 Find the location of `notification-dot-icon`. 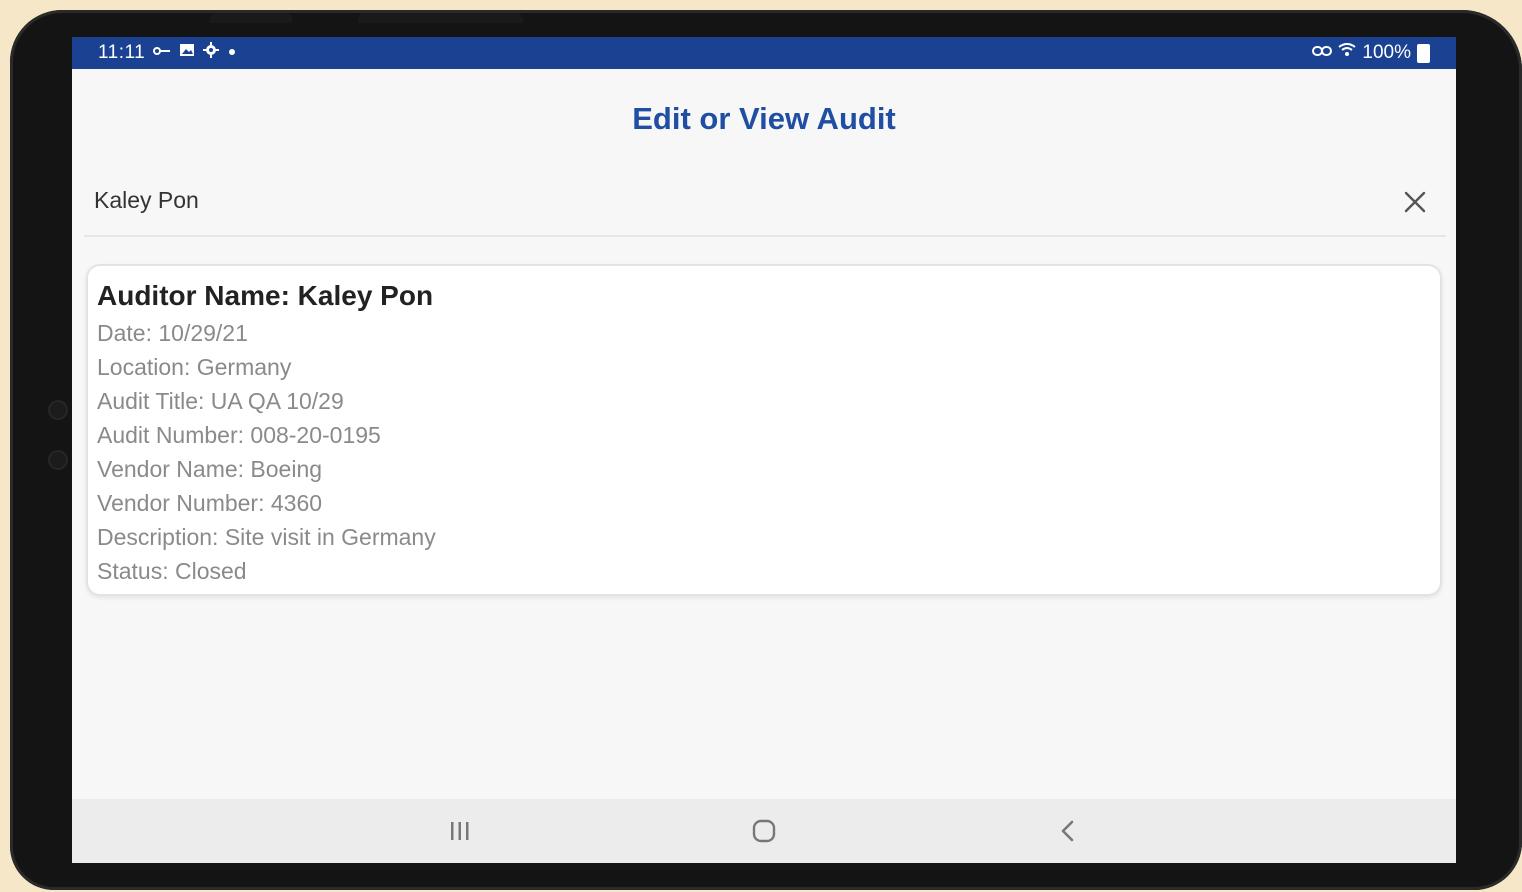

notification-dot-icon is located at coordinates (232, 53).